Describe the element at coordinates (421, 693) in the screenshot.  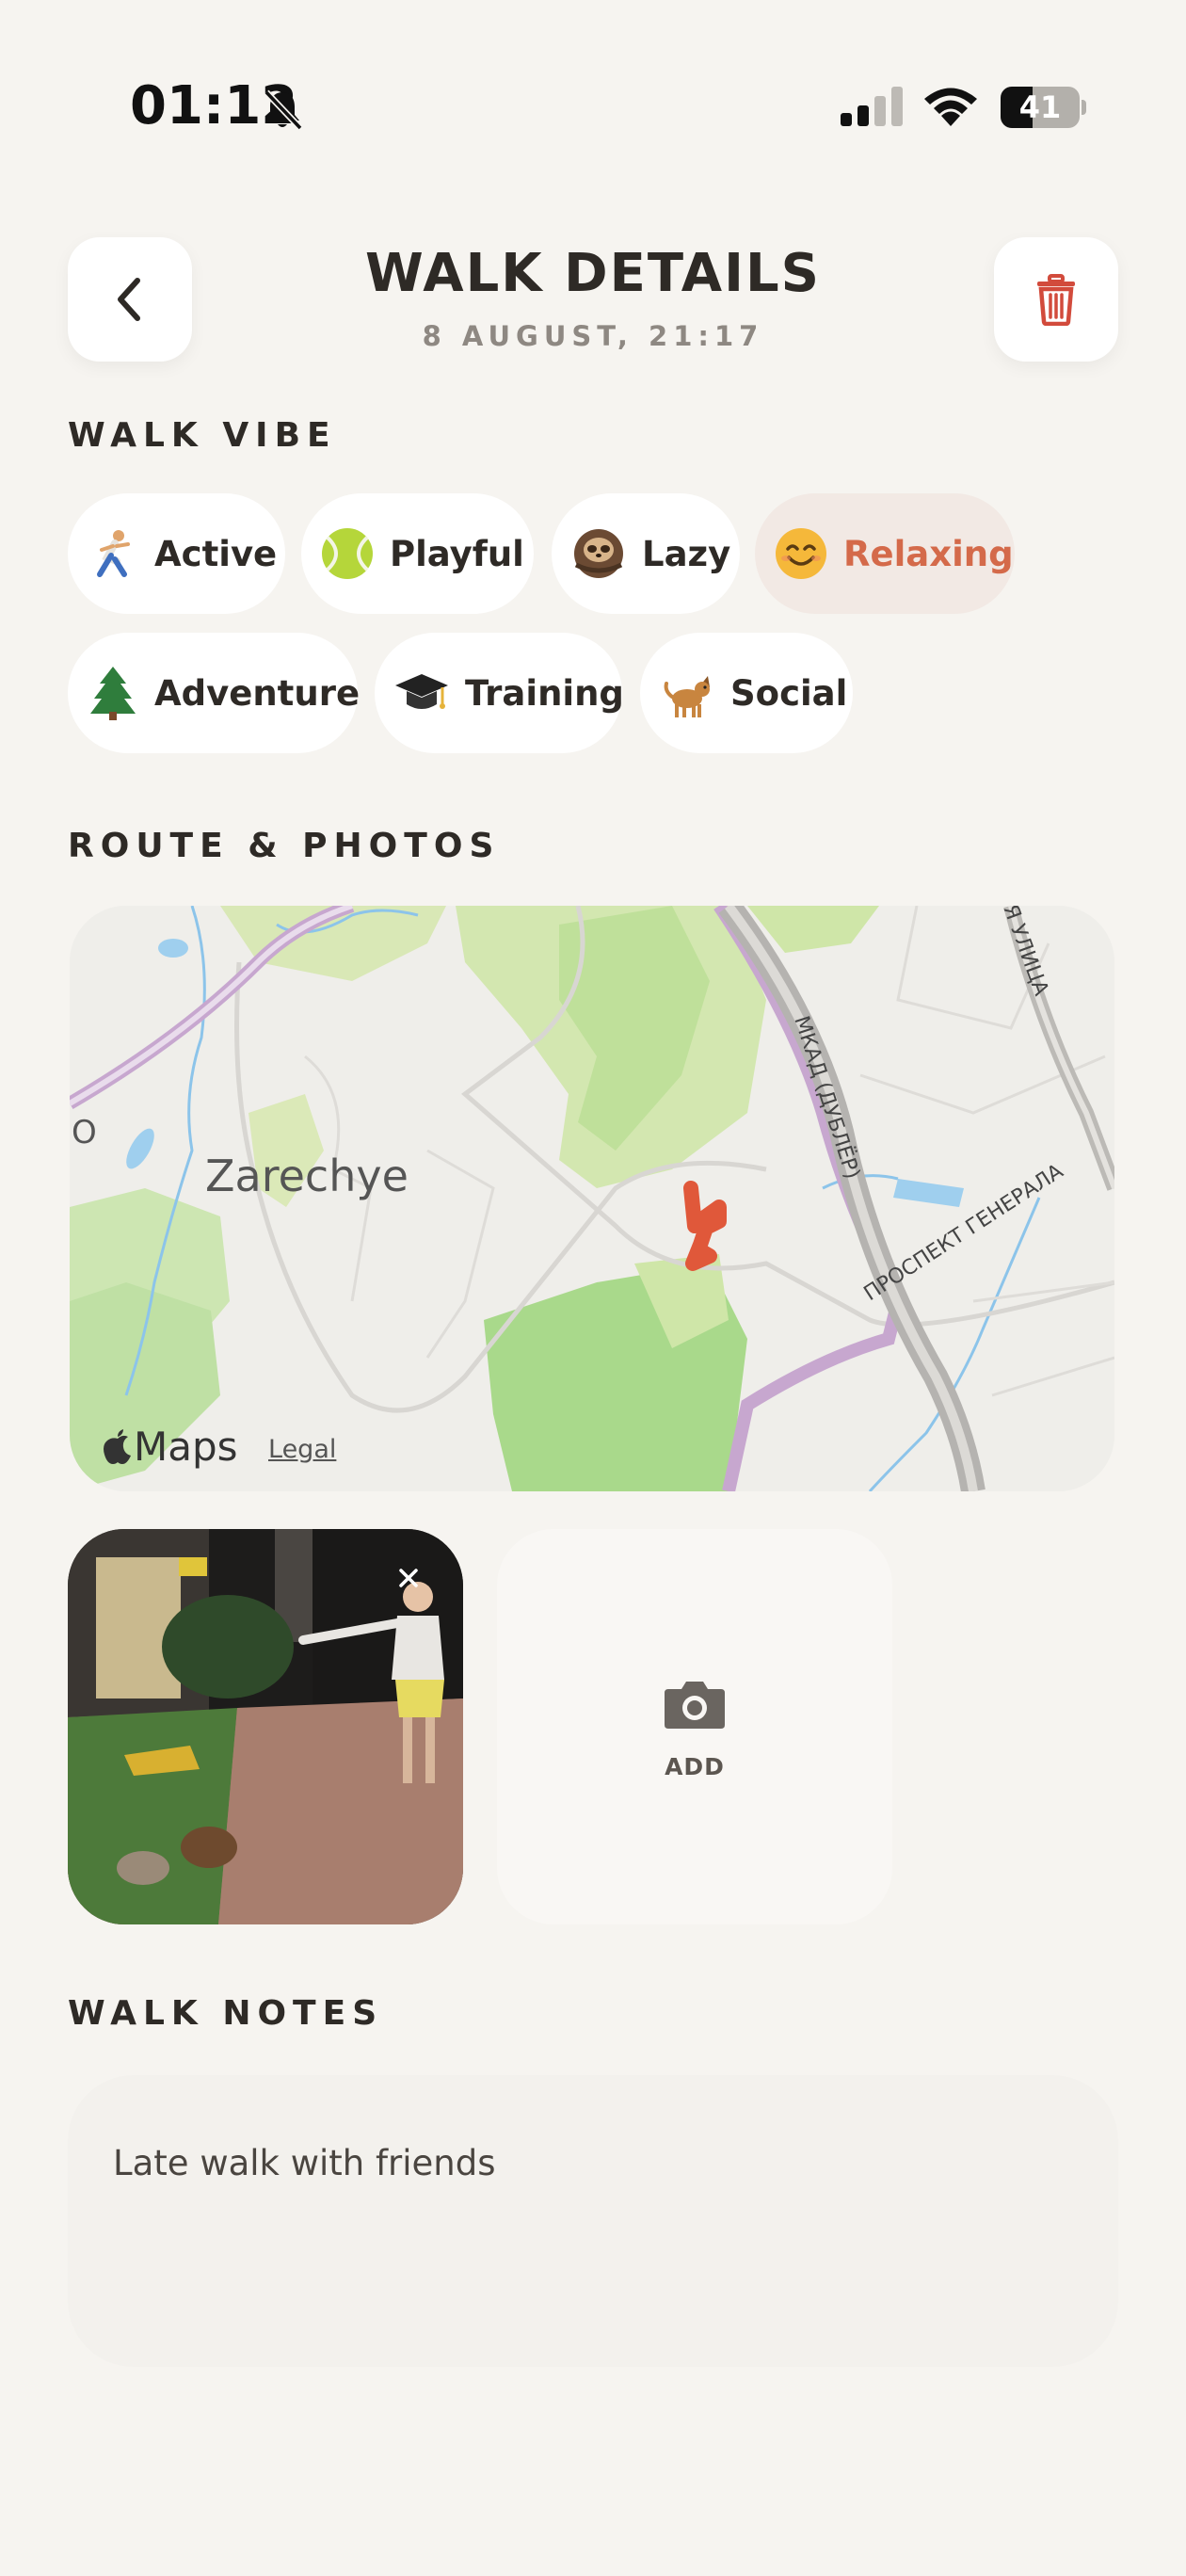
I see `graduation-cap-icon` at that location.